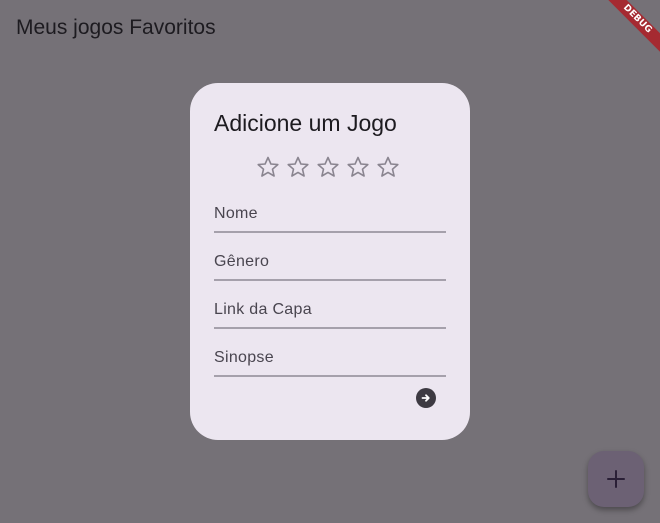 This screenshot has width=660, height=523. I want to click on genero-field, so click(330, 263).